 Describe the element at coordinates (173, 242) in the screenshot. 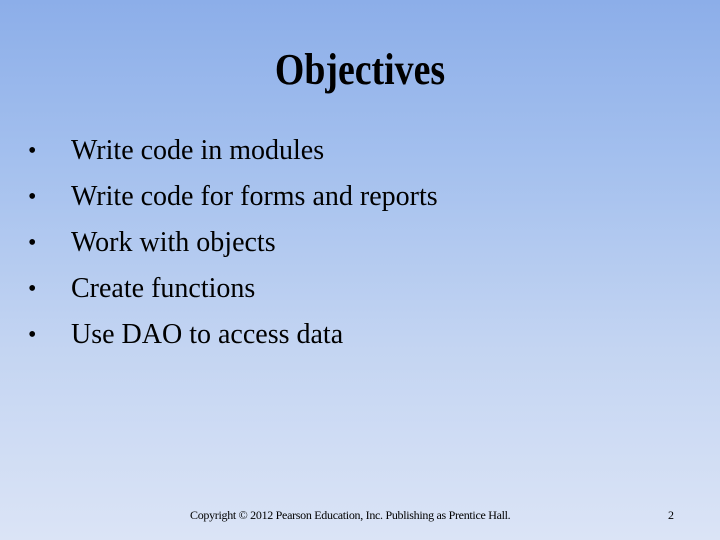

I see `bullet-text: Work with objects` at that location.